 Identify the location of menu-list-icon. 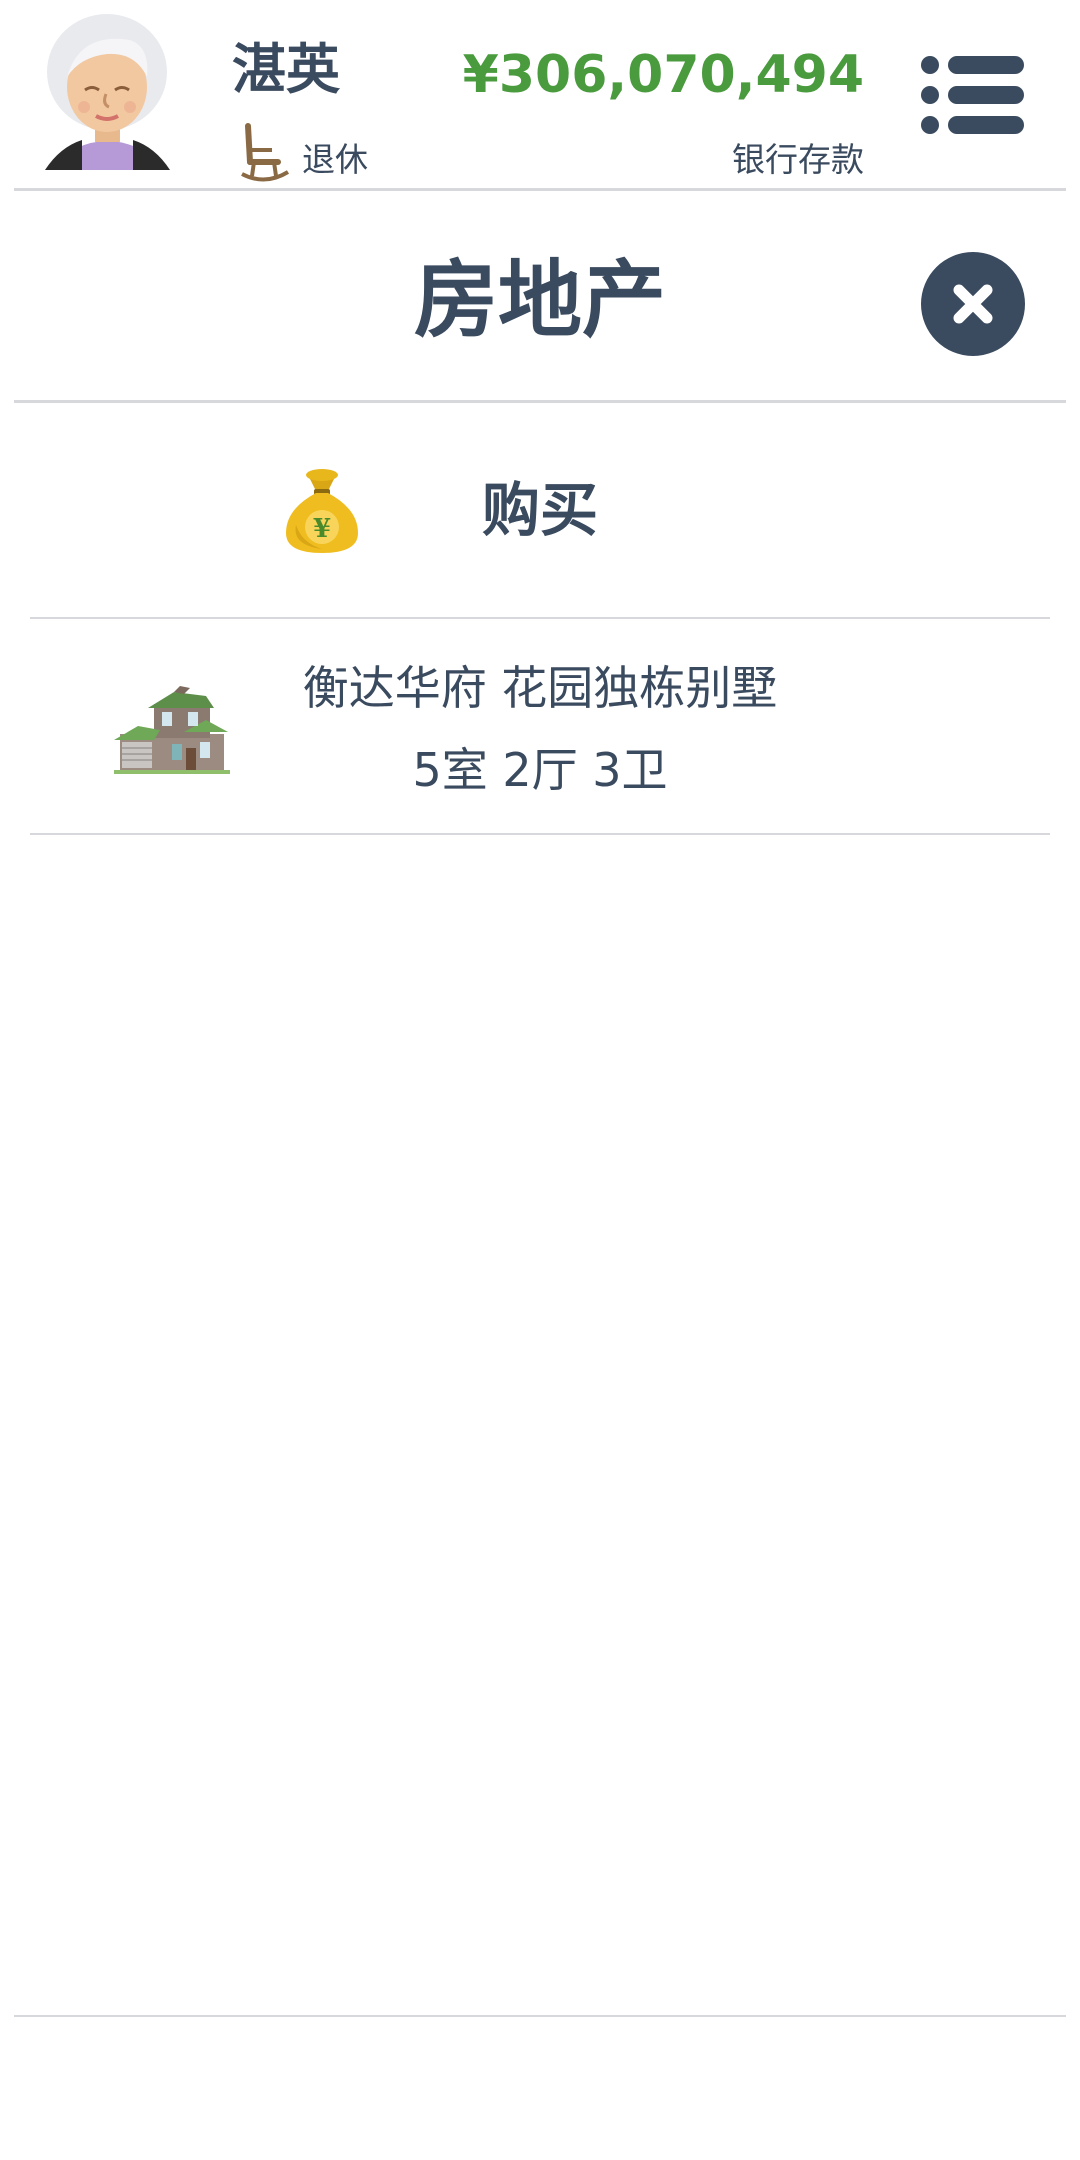
(972, 95).